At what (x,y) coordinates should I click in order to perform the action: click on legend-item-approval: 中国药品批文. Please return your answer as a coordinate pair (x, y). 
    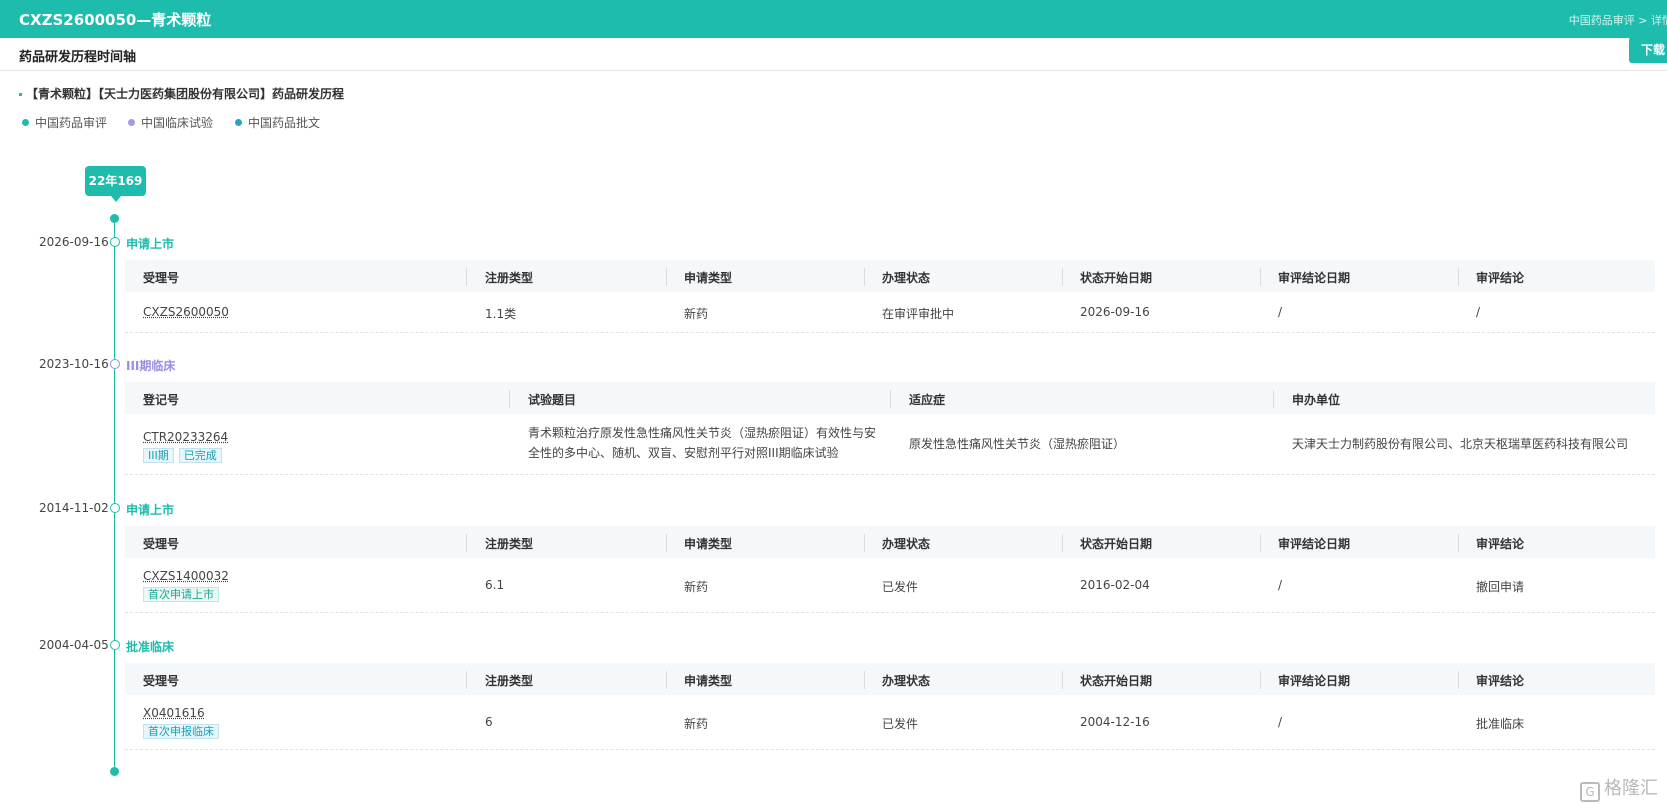
    Looking at the image, I should click on (277, 122).